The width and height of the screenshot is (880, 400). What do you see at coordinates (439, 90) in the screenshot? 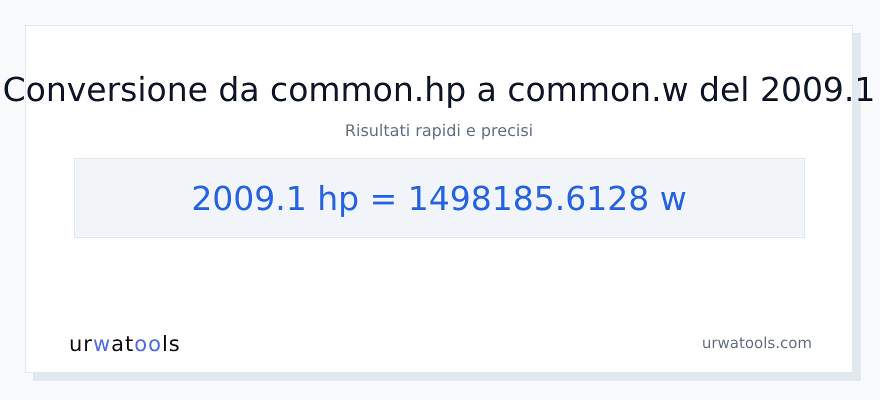
I see `page-title: Conversione da common.hp a common.w del 2009.1` at bounding box center [439, 90].